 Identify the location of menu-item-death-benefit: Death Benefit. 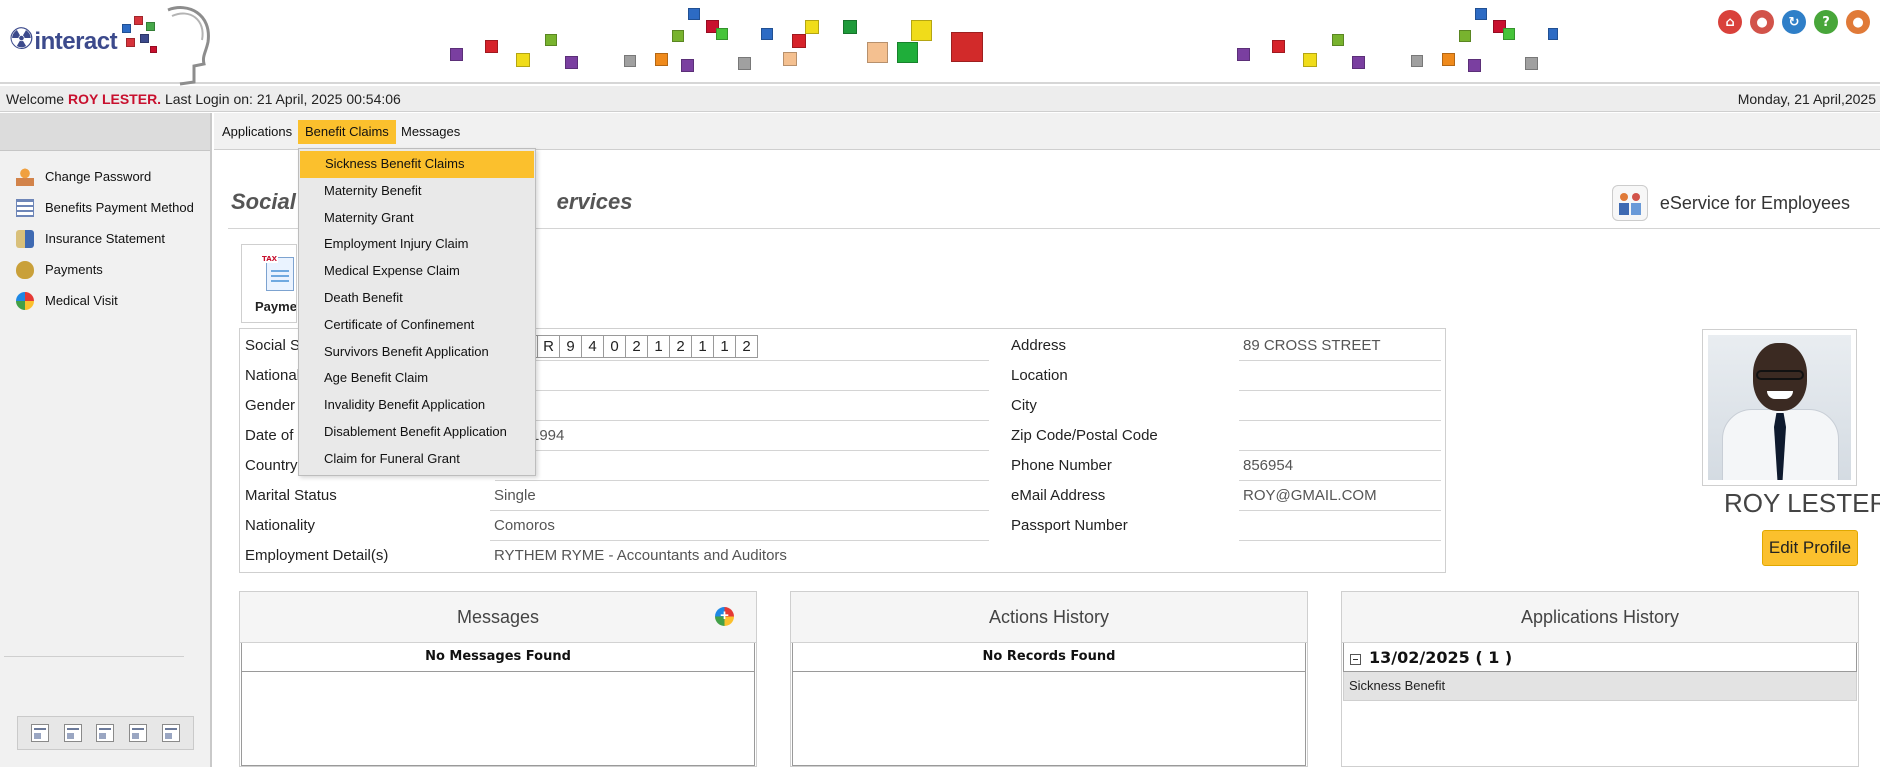
(417, 298).